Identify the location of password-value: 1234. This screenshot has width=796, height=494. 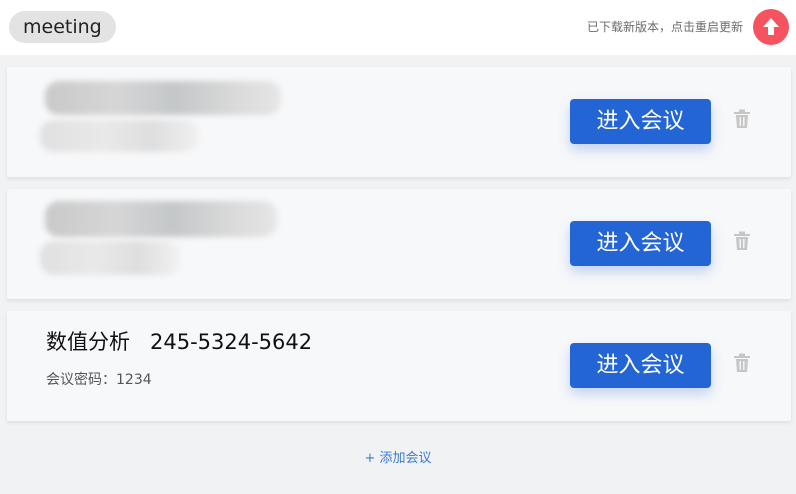
(134, 380).